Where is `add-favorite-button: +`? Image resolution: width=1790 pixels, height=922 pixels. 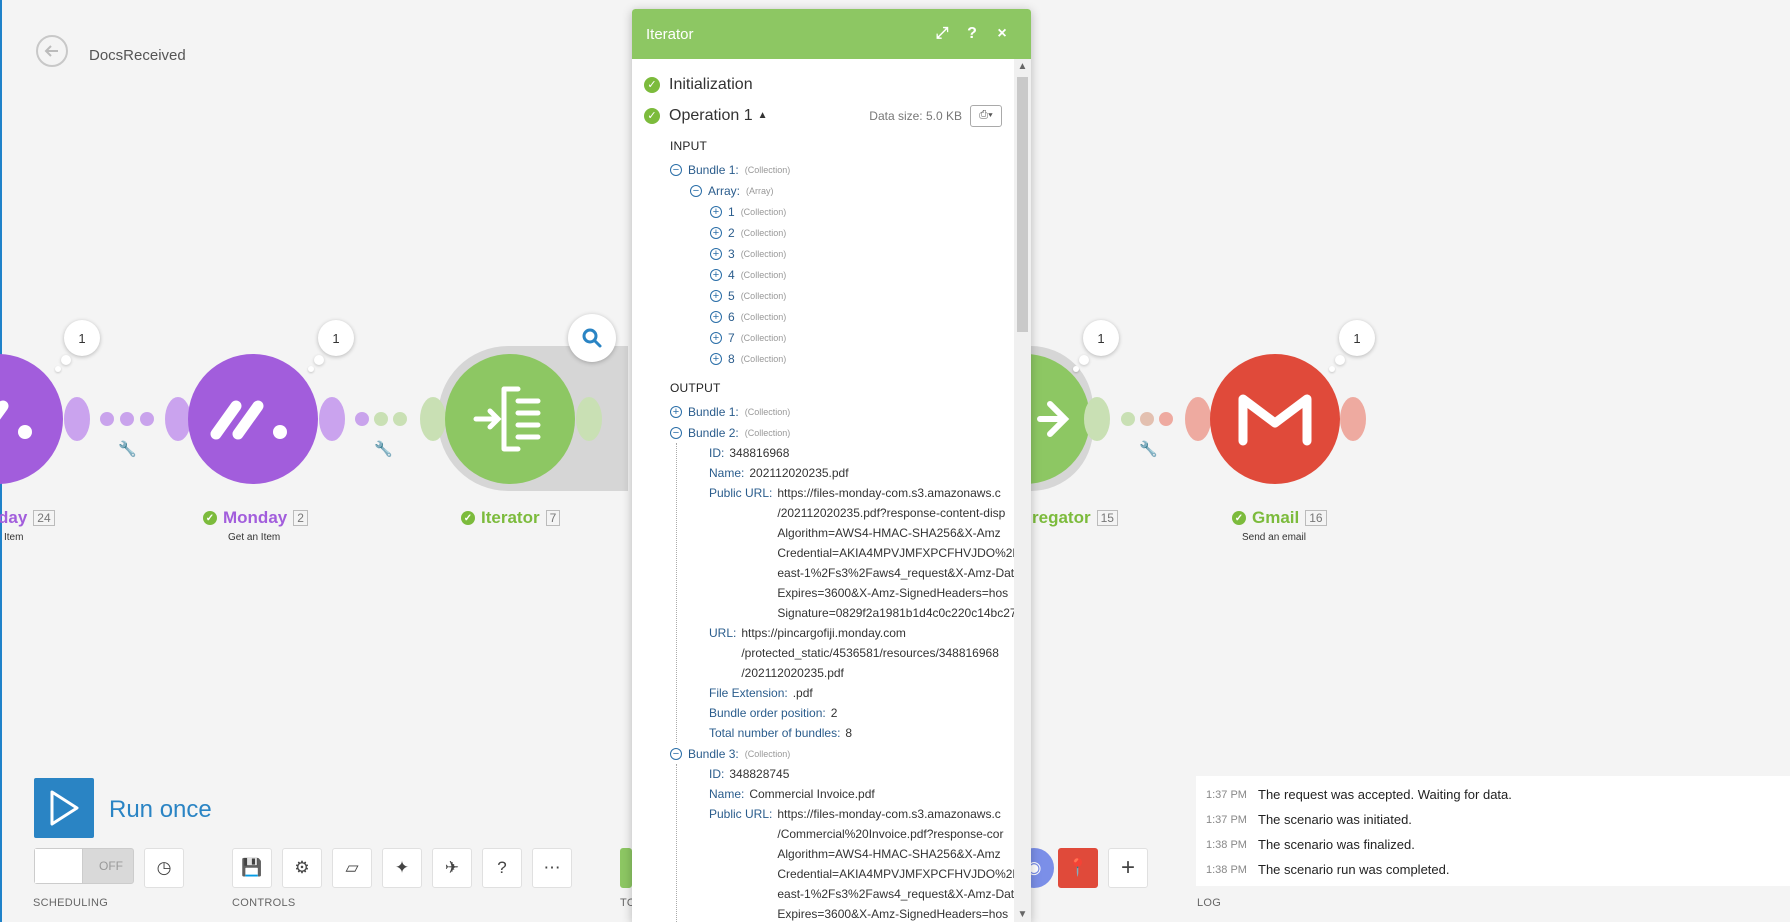 add-favorite-button: + is located at coordinates (1128, 868).